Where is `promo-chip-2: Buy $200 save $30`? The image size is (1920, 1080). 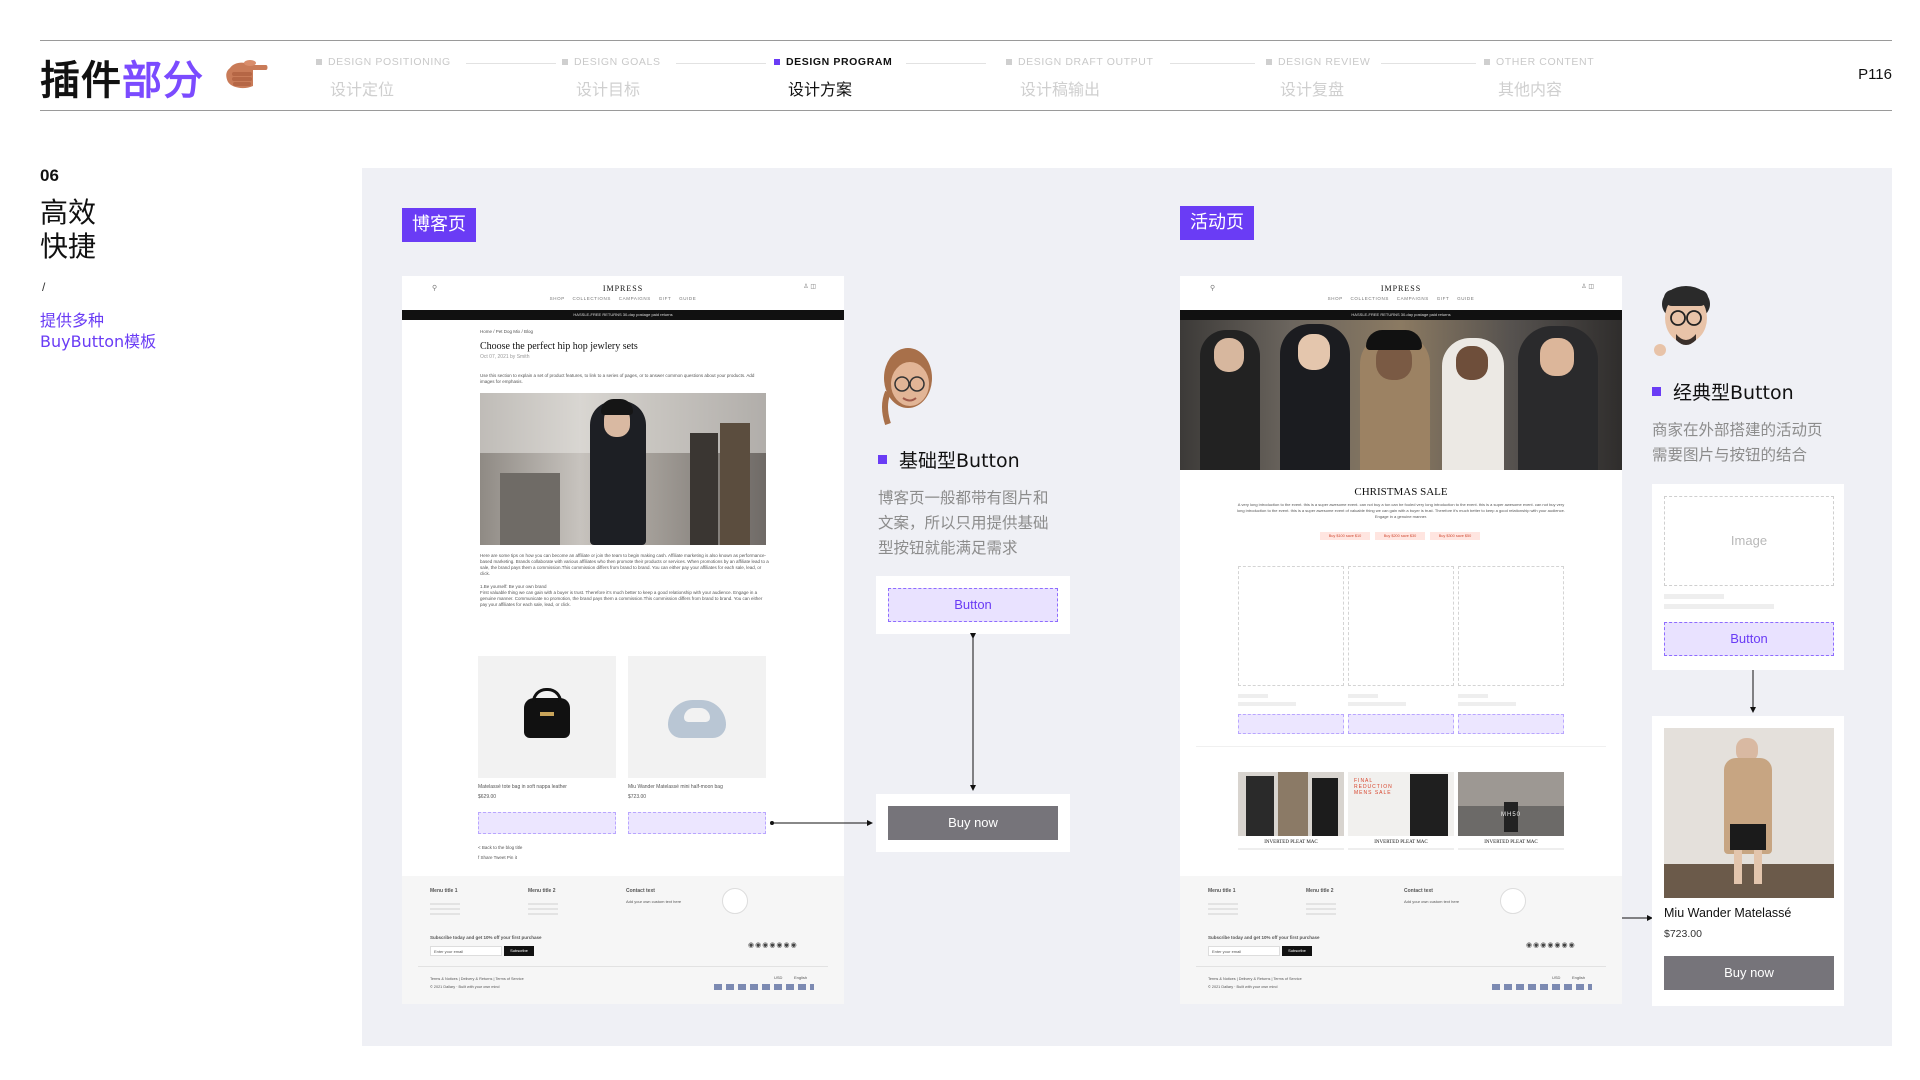
promo-chip-2: Buy $200 save $30 is located at coordinates (1400, 536).